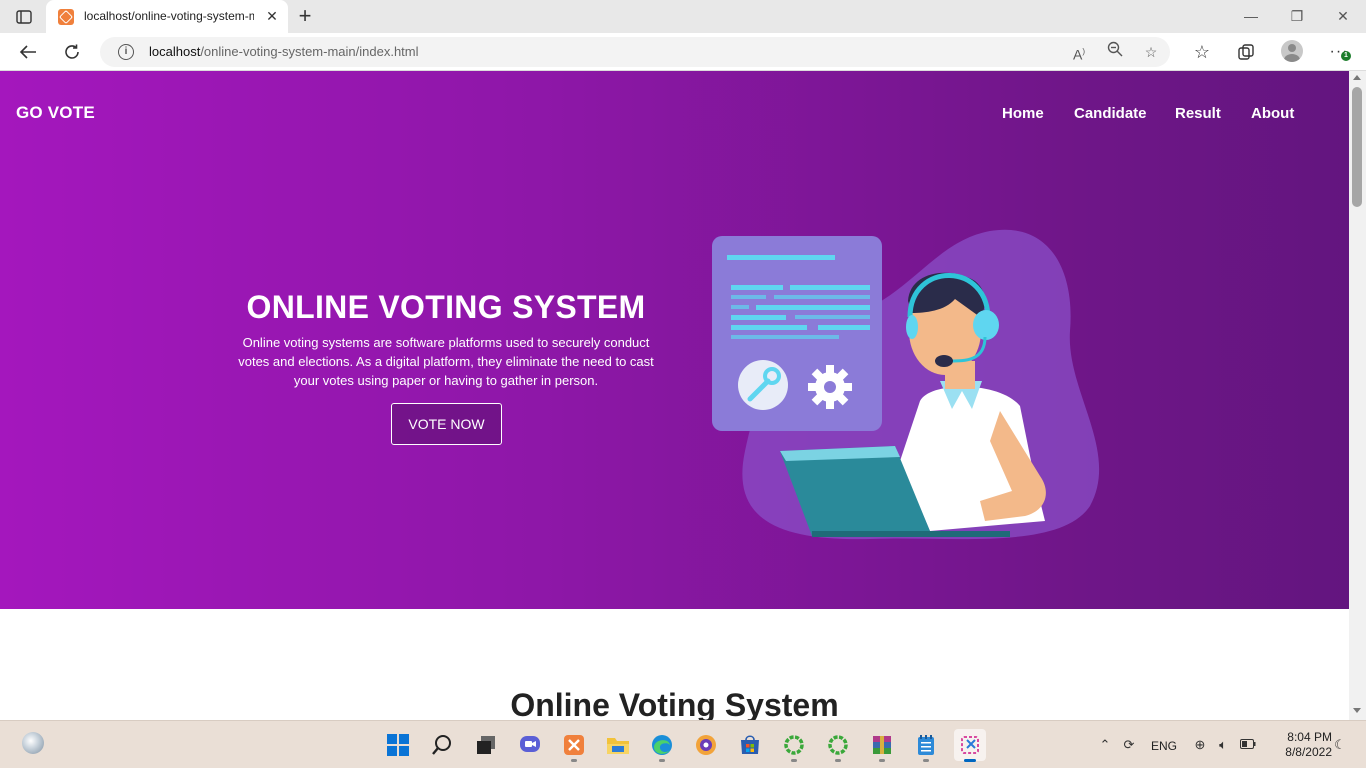 The image size is (1366, 768). What do you see at coordinates (72, 52) in the screenshot?
I see `refresh-icon` at bounding box center [72, 52].